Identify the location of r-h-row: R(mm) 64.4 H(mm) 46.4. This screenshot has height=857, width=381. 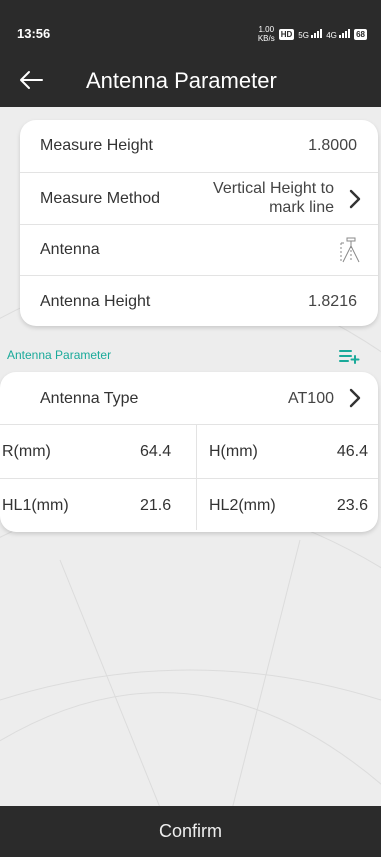
(189, 451).